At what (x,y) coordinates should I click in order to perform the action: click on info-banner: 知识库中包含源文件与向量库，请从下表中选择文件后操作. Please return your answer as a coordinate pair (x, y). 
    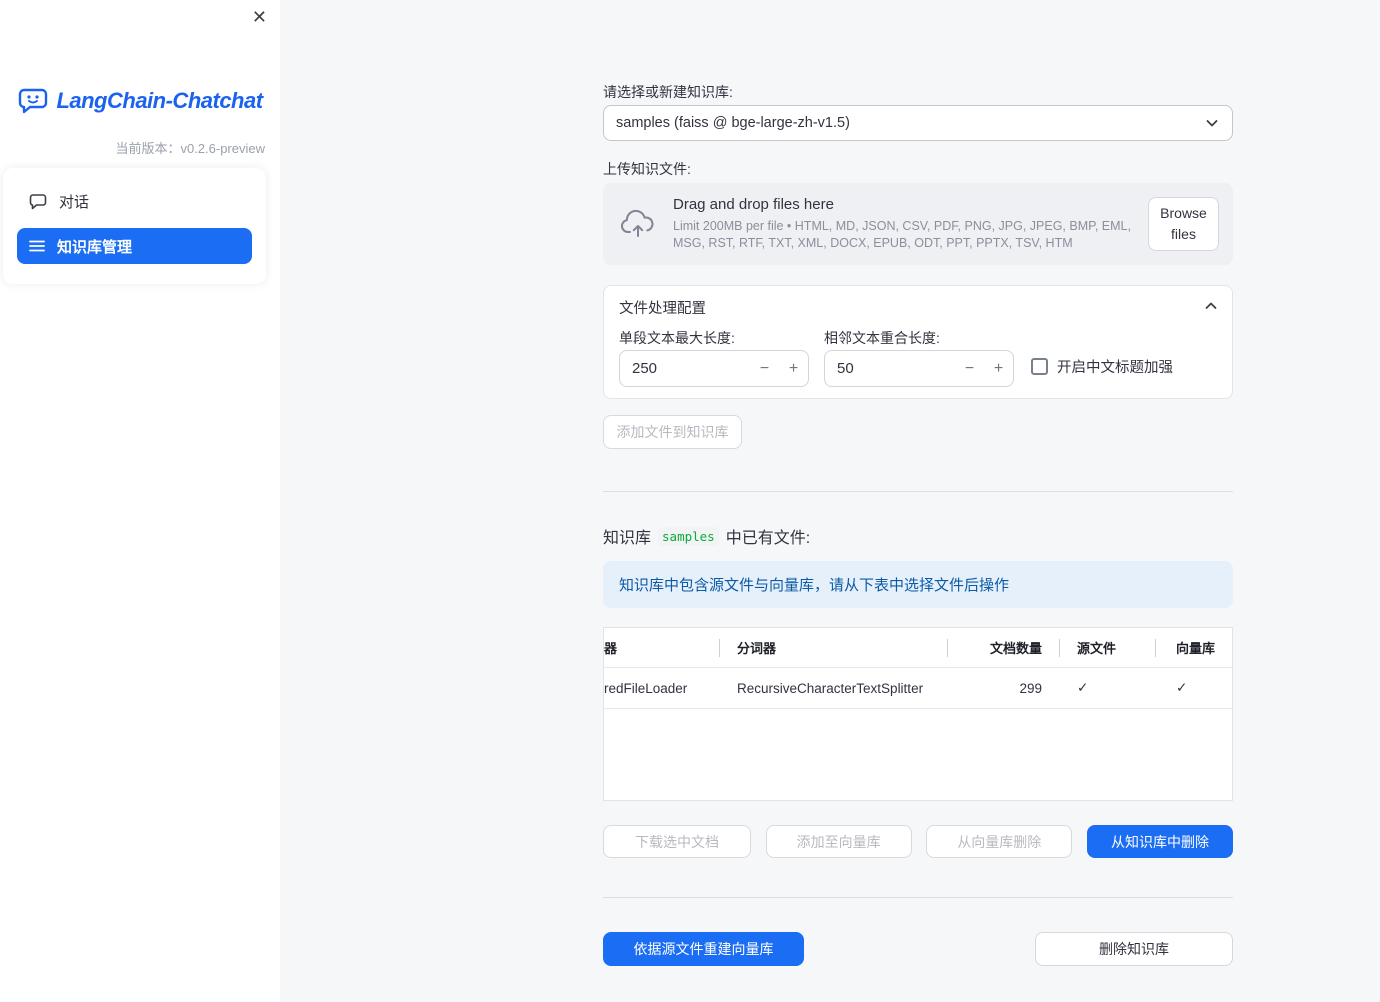
    Looking at the image, I should click on (918, 584).